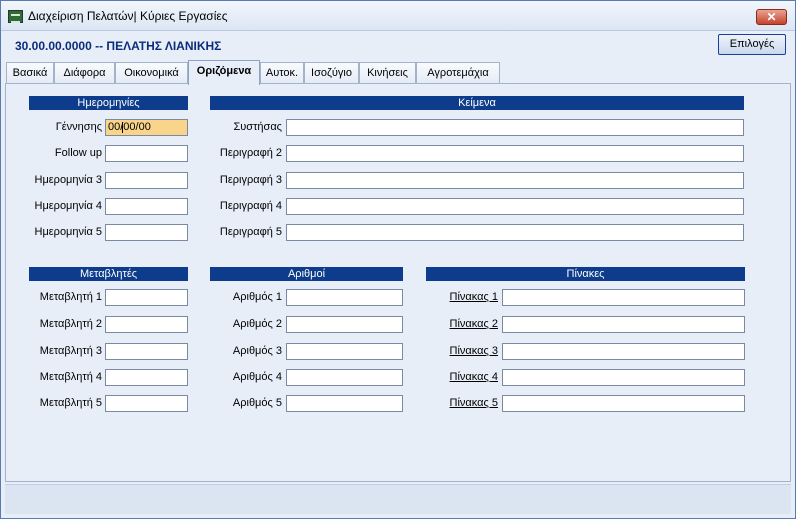 The height and width of the screenshot is (519, 796). What do you see at coordinates (257, 377) in the screenshot?
I see `number-label-4: Αριθμός 4` at bounding box center [257, 377].